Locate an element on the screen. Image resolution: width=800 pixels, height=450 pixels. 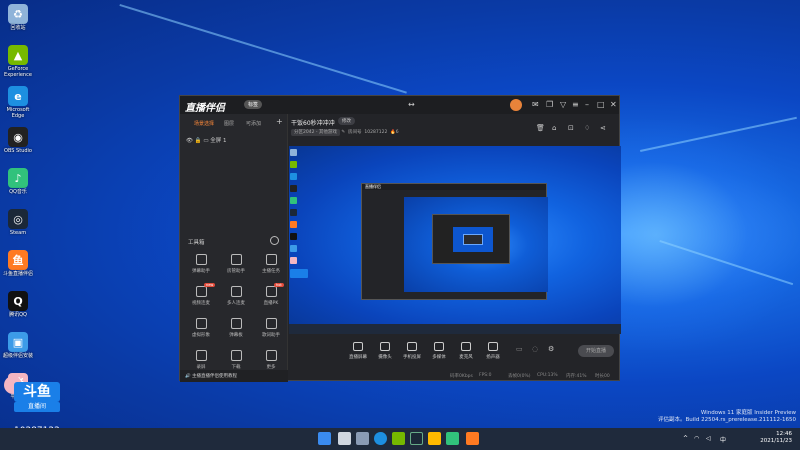
geforce-icon is located at coordinates (398, 438).